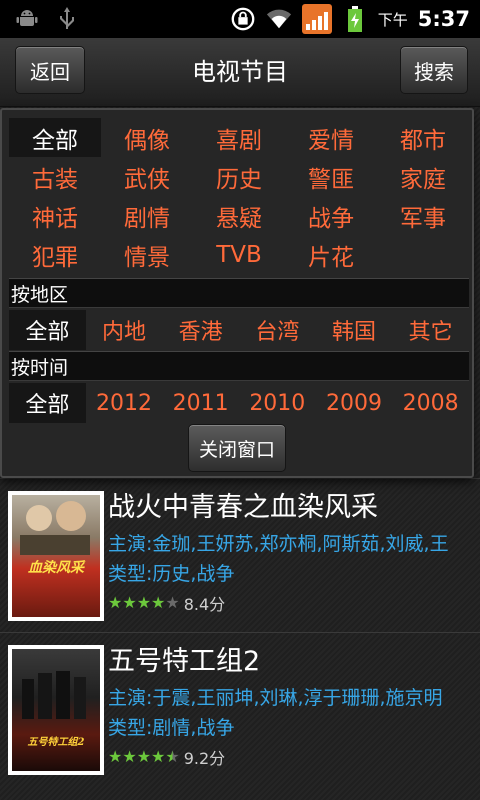 The width and height of the screenshot is (480, 800). What do you see at coordinates (200, 403) in the screenshot?
I see `year-option: 2011` at bounding box center [200, 403].